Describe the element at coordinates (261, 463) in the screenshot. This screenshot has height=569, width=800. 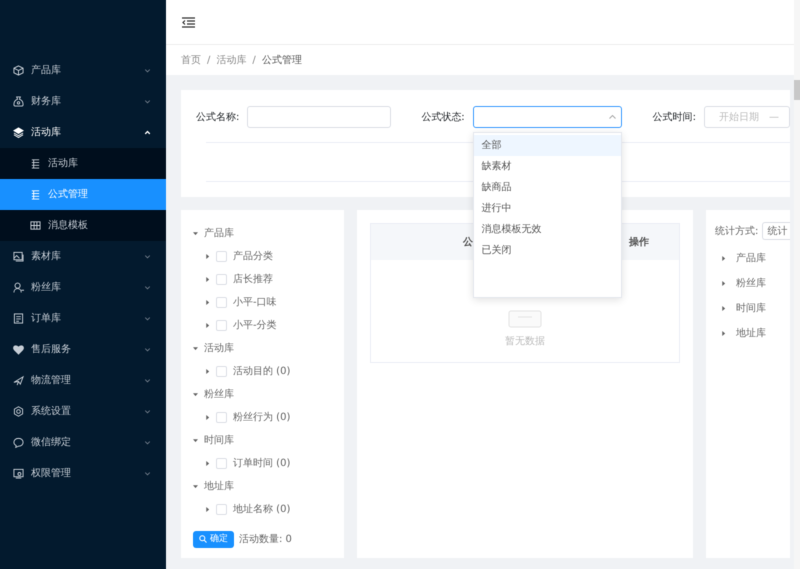
I see `tree-node: 订单时间 (0)` at that location.